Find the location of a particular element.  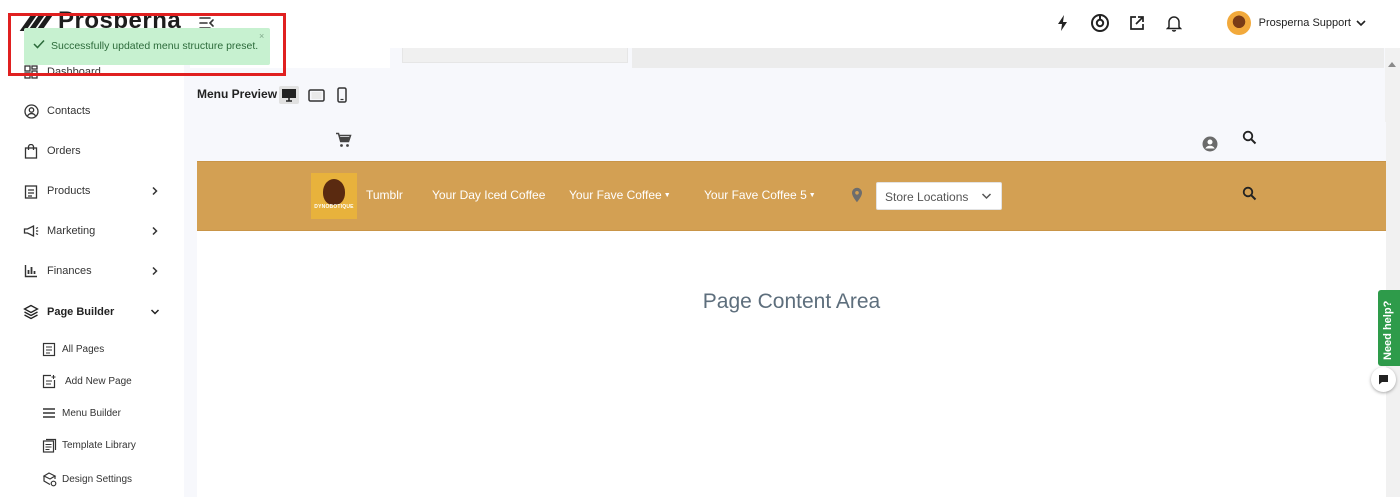

toast-highlight-box is located at coordinates (147, 44).